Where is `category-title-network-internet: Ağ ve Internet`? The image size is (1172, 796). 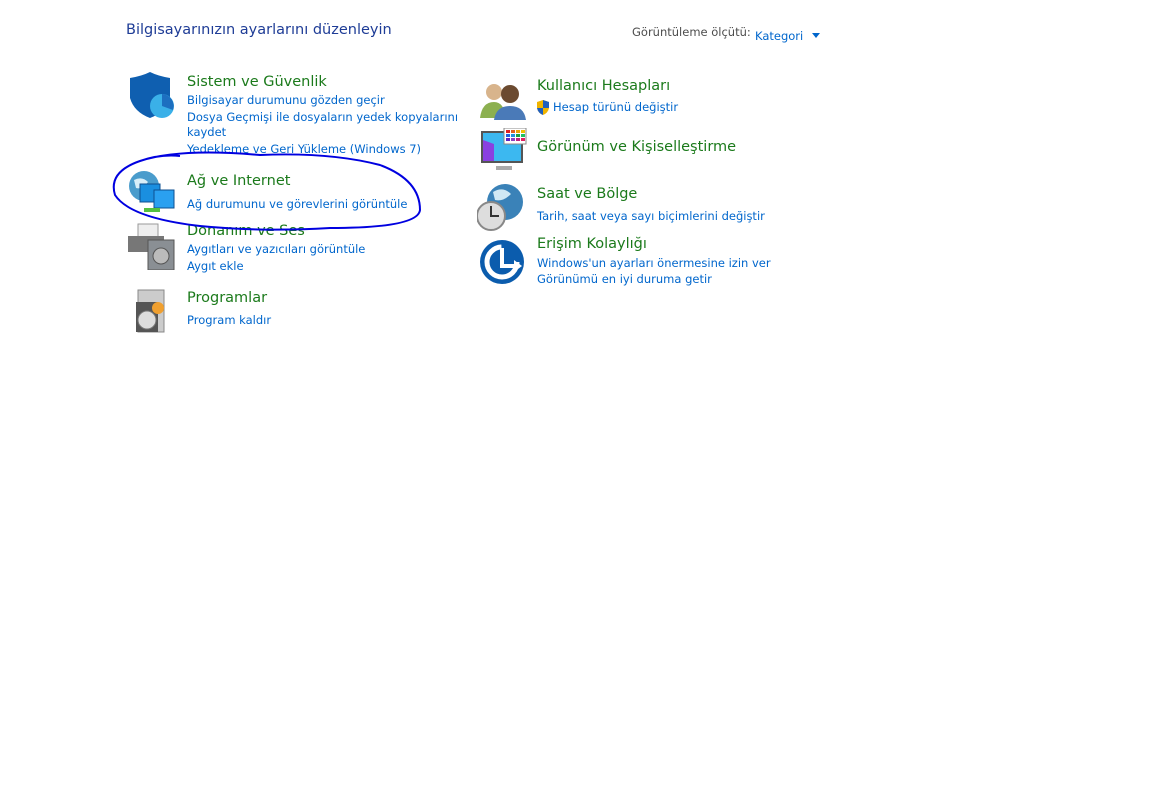
category-title-network-internet: Ağ ve Internet is located at coordinates (238, 181).